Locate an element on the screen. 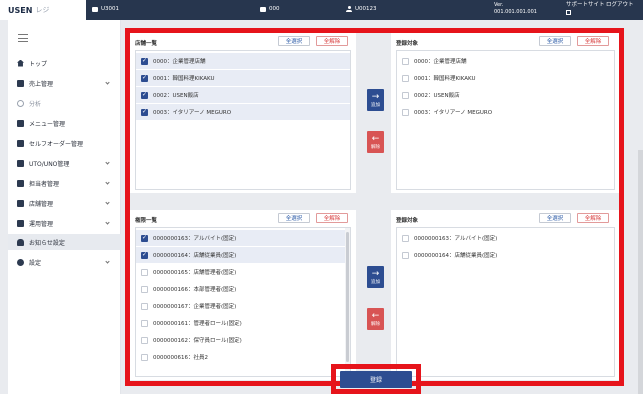 The height and width of the screenshot is (394, 643). external-link-icon is located at coordinates (568, 12).